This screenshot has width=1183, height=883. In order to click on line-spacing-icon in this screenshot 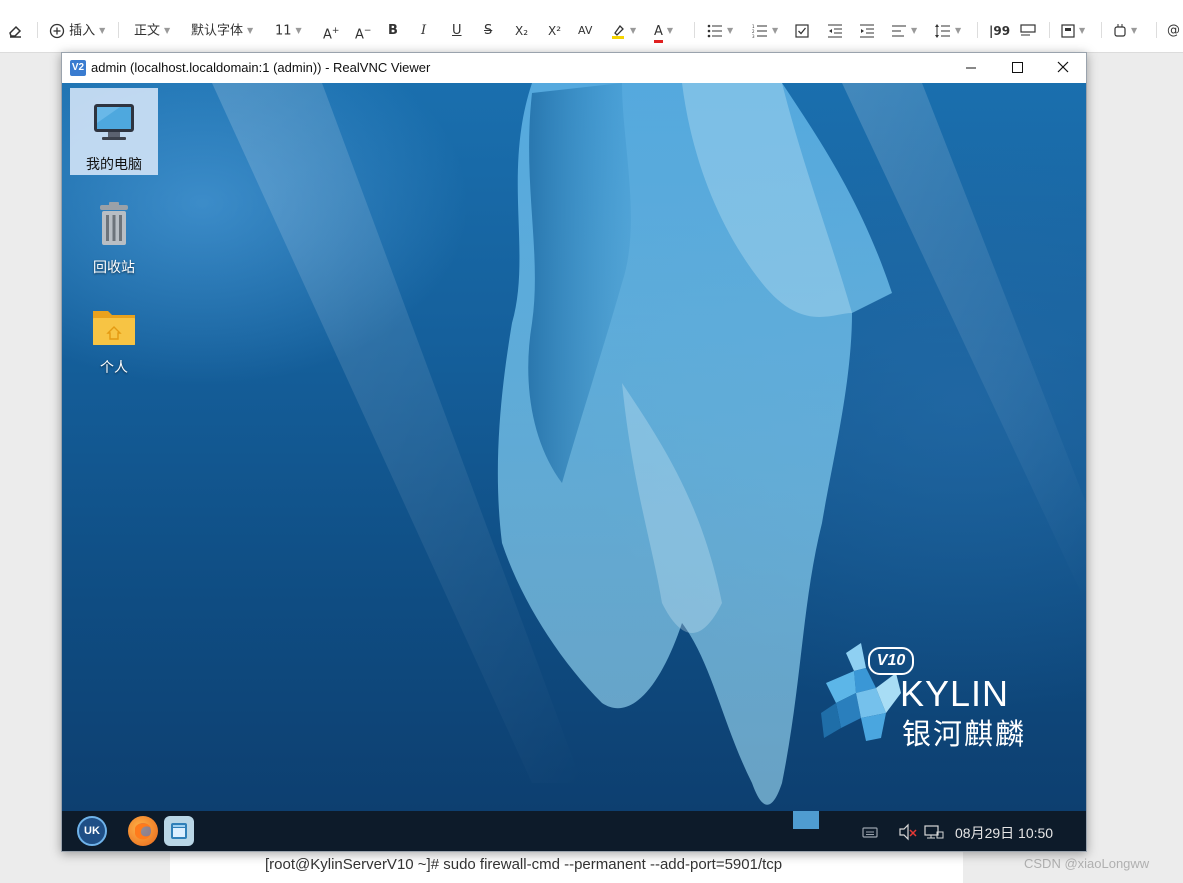, I will do `click(942, 31)`.